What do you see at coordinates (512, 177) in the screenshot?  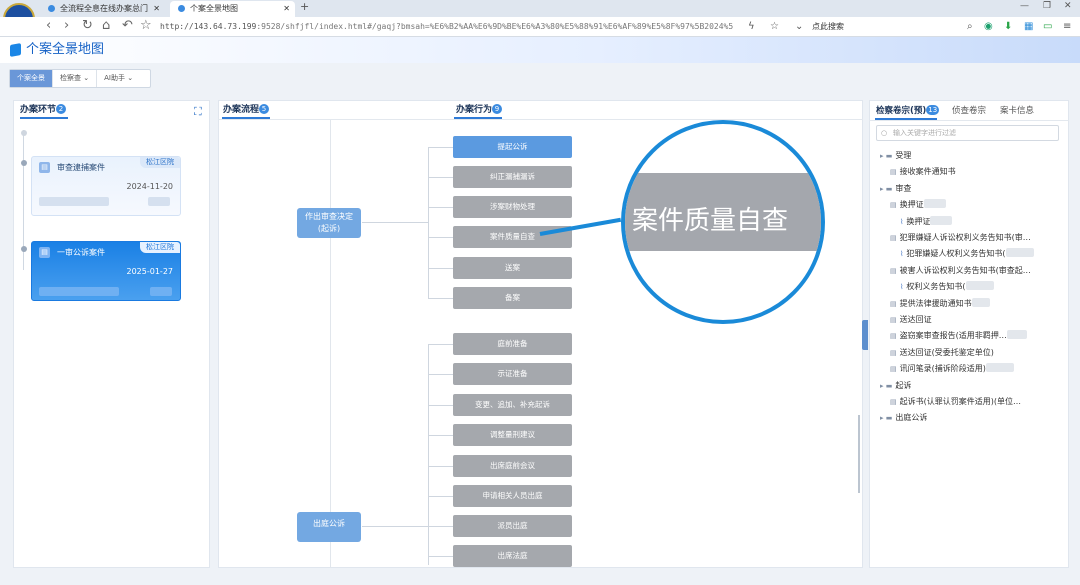 I see `action-button: 纠正漏捕漏诉` at bounding box center [512, 177].